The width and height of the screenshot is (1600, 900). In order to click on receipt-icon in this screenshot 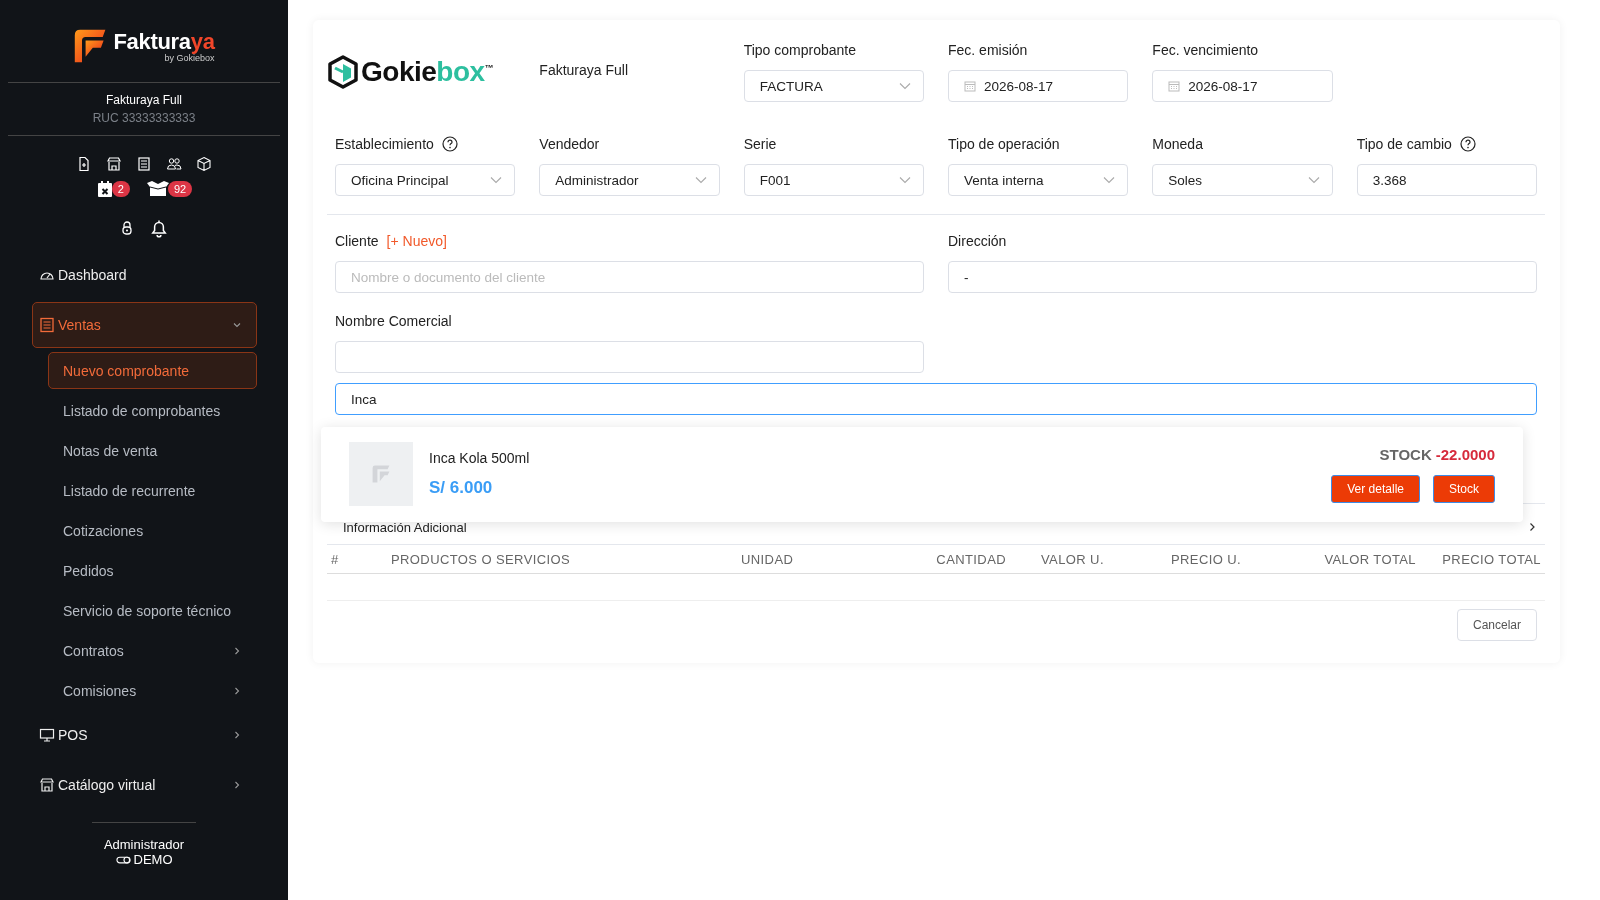, I will do `click(144, 164)`.